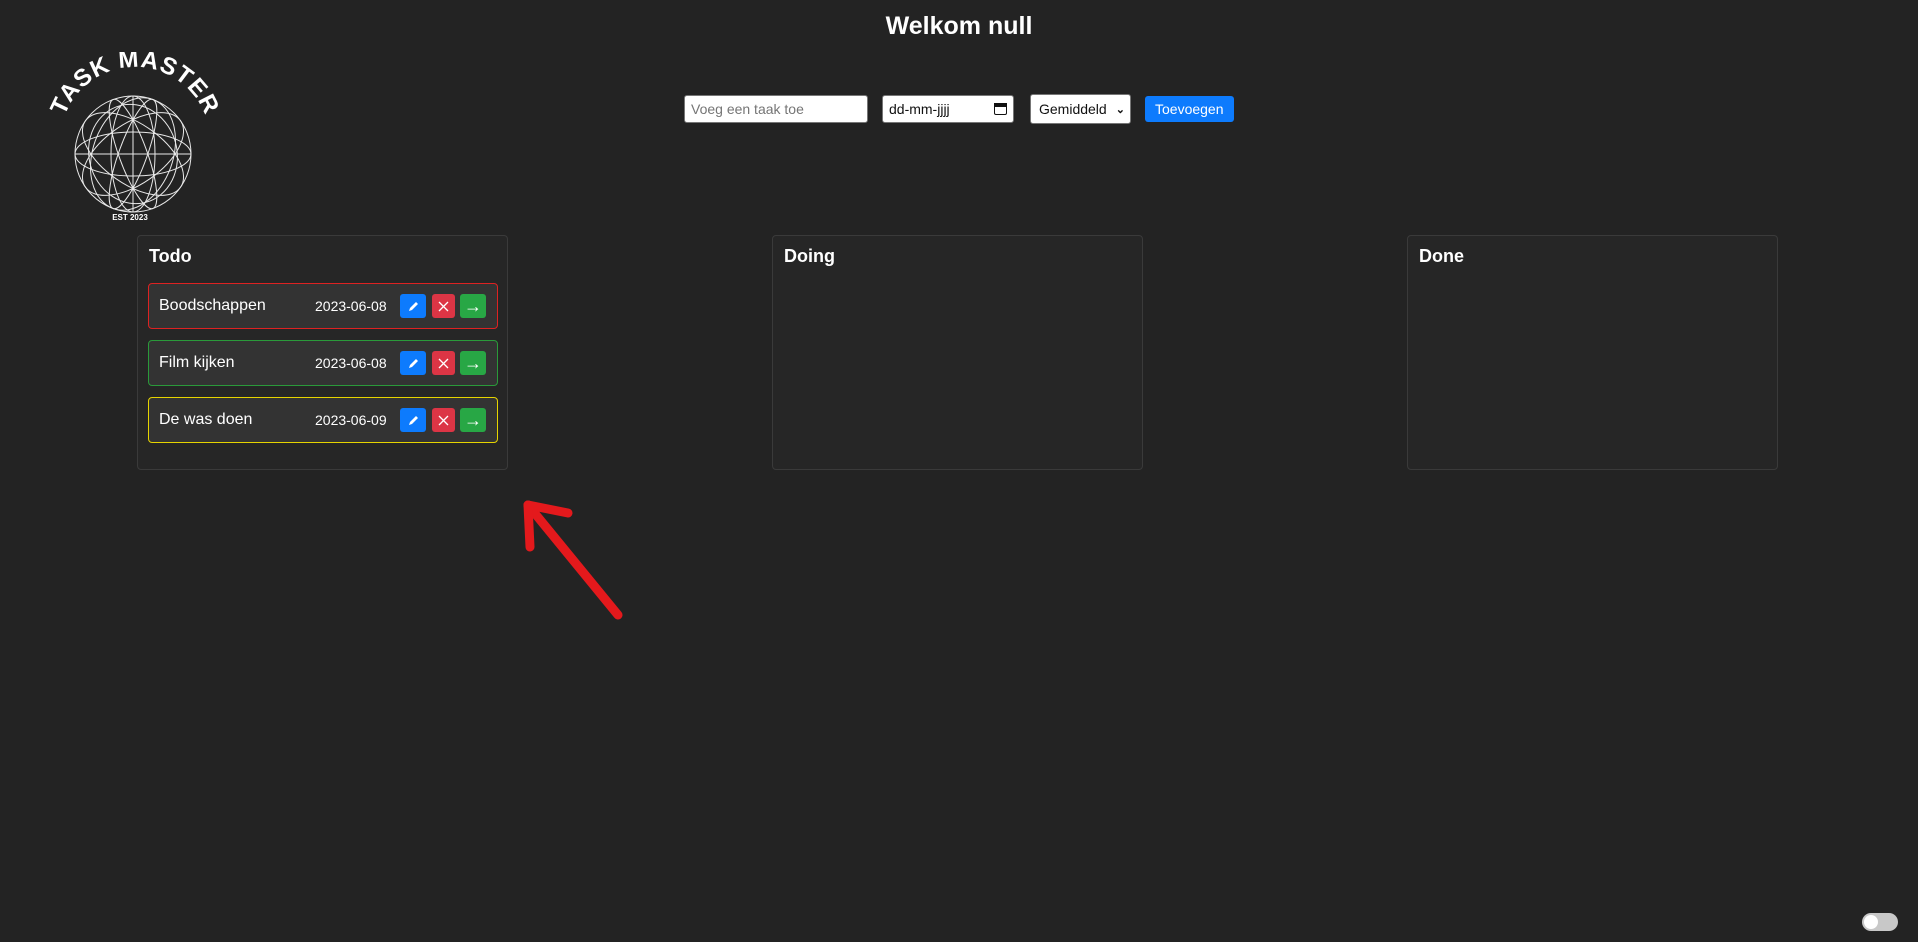 This screenshot has width=1918, height=942. I want to click on task-name: De was doen, so click(206, 419).